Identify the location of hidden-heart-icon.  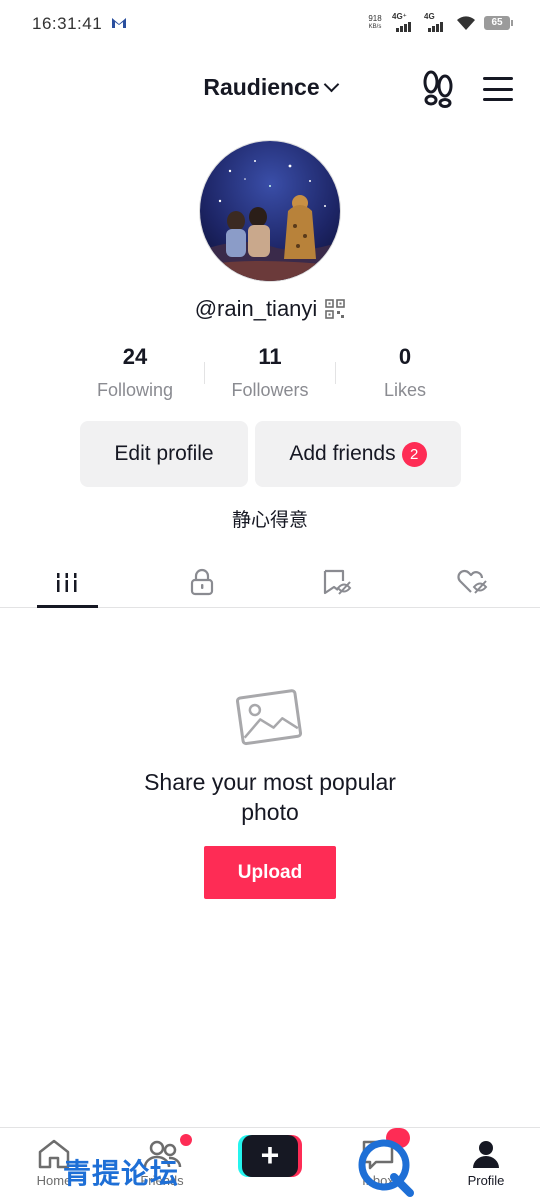
(472, 581).